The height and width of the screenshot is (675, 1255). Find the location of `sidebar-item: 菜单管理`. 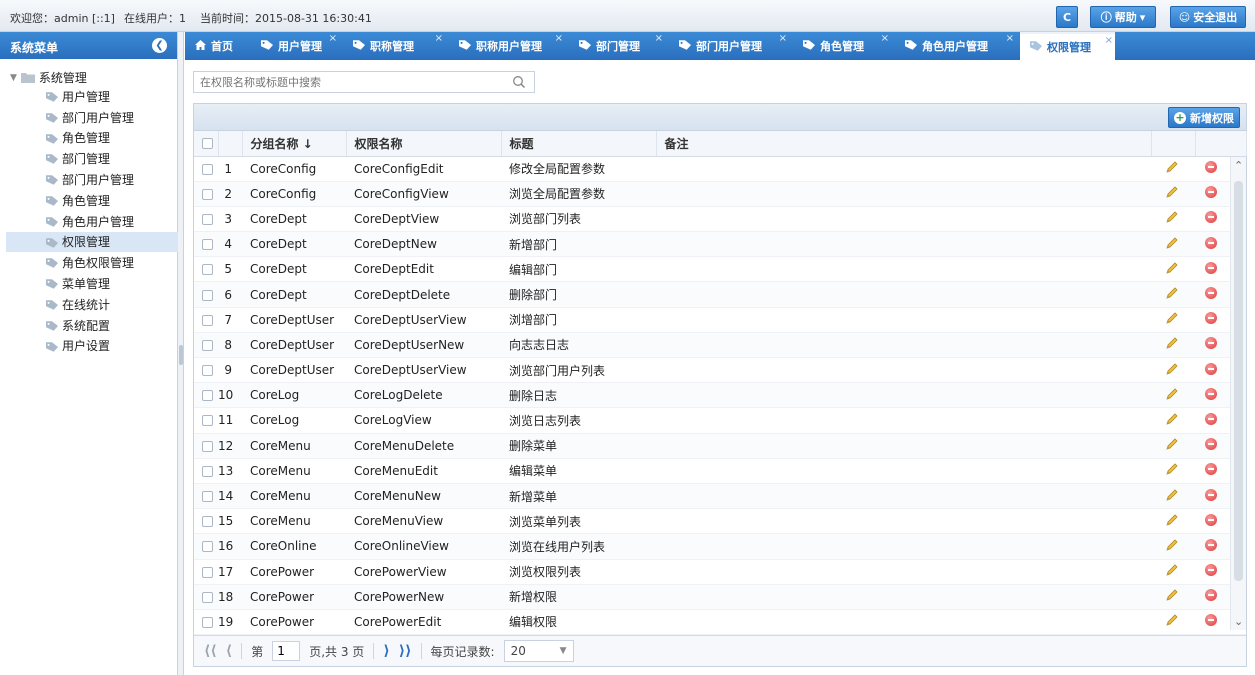

sidebar-item: 菜单管理 is located at coordinates (92, 283).